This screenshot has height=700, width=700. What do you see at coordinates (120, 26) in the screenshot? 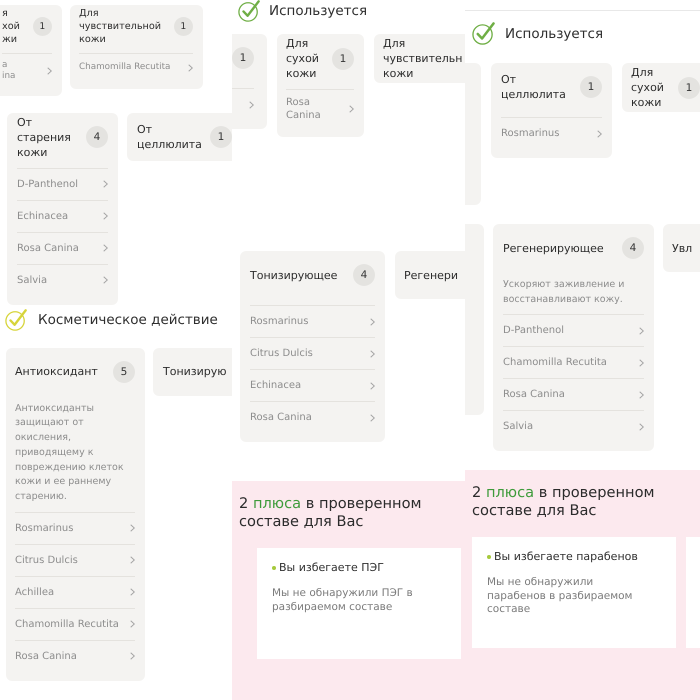
I see `category-title: Для чувствительной кожи` at bounding box center [120, 26].